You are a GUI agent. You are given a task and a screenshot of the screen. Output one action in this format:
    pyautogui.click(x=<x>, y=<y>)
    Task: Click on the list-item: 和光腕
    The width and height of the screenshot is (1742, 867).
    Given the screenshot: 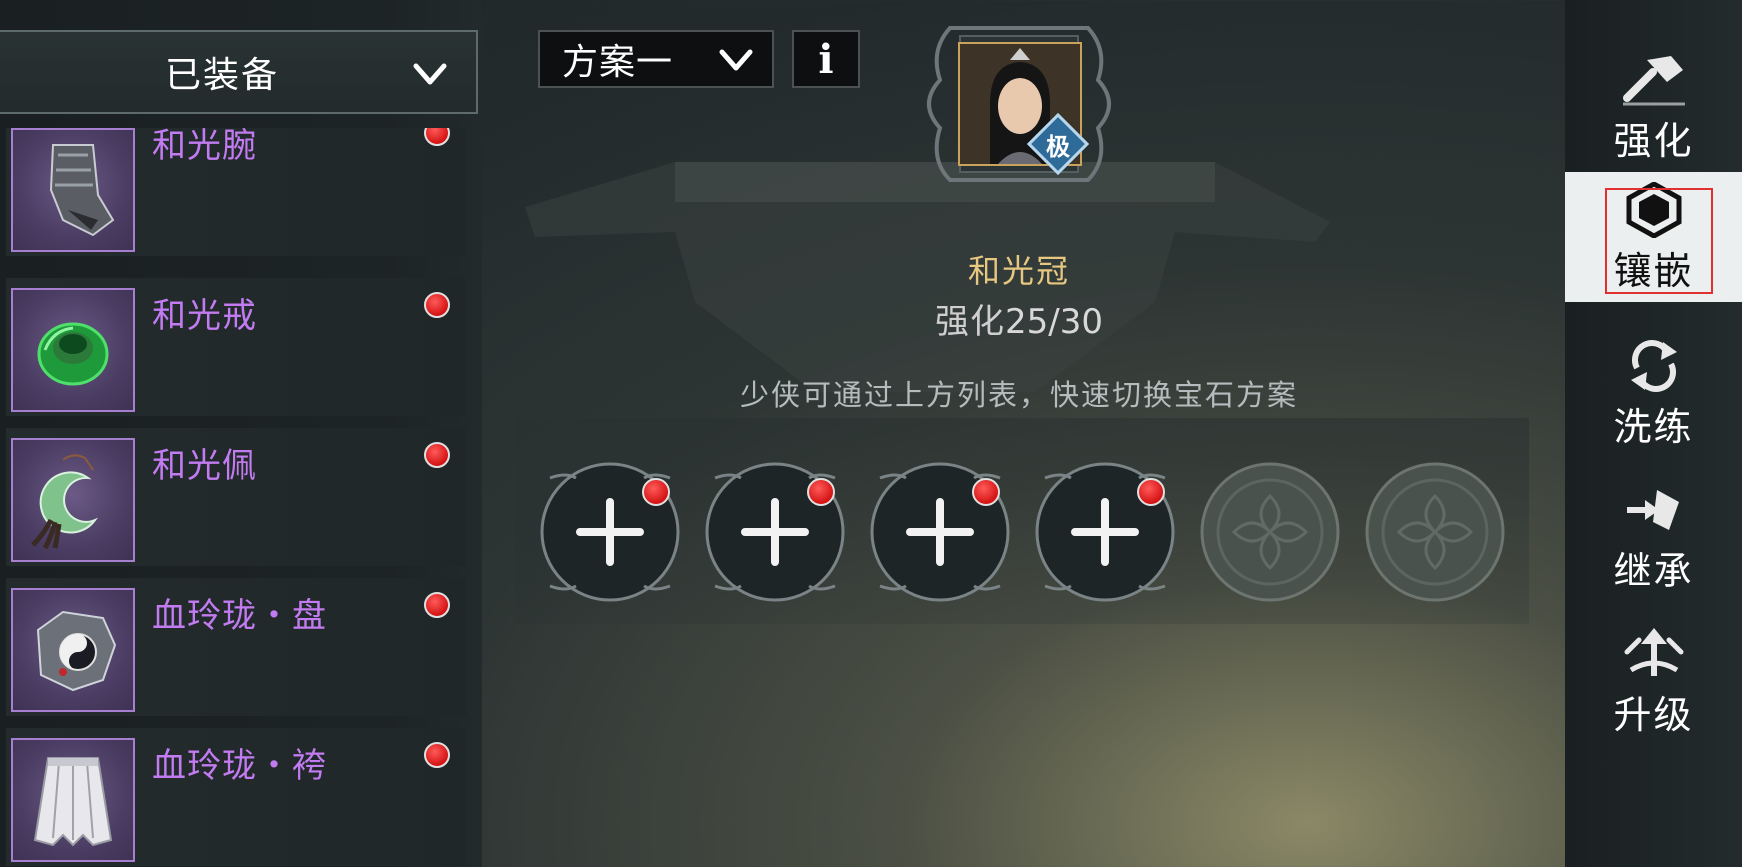 What is the action you would take?
    pyautogui.click(x=236, y=192)
    